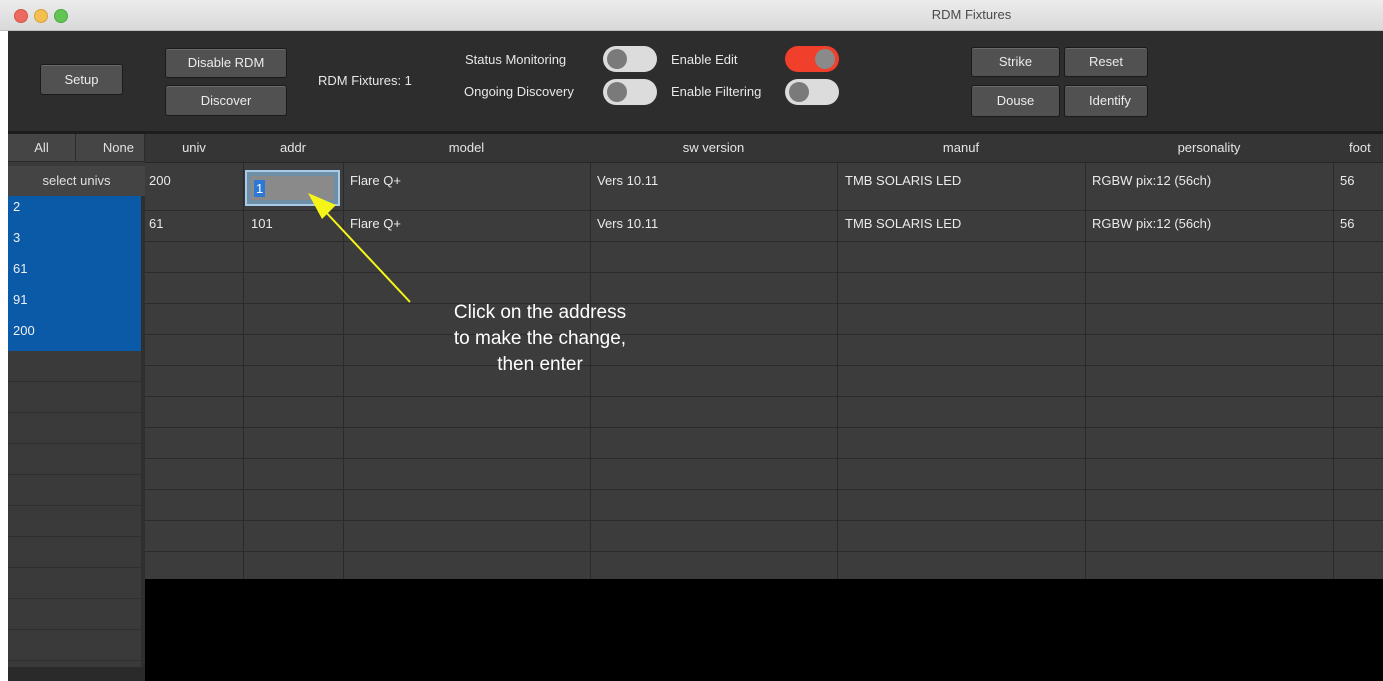 The height and width of the screenshot is (681, 1383). I want to click on ongoing-discovery-label: Ongoing Discovery, so click(519, 91).